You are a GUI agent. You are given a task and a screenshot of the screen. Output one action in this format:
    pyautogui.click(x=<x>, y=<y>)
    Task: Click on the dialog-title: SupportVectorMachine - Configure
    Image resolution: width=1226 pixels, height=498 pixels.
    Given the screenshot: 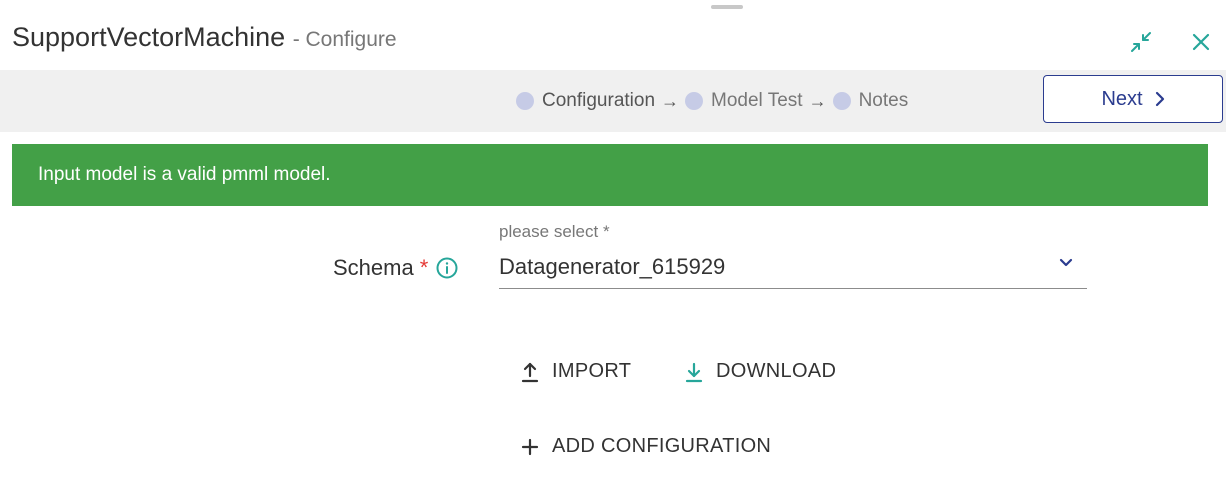 What is the action you would take?
    pyautogui.click(x=204, y=37)
    